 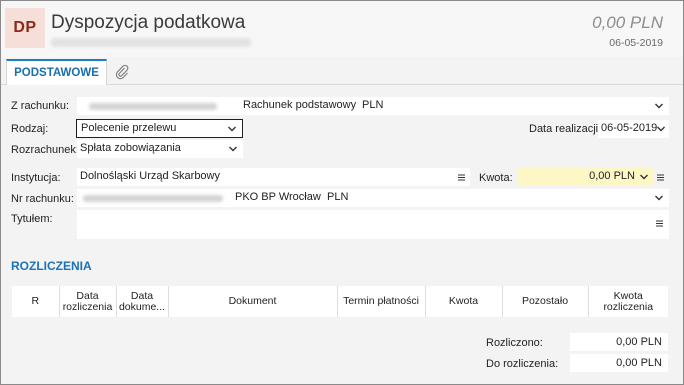 I want to click on kwota-field: 0,00 PLN, so click(x=585, y=177).